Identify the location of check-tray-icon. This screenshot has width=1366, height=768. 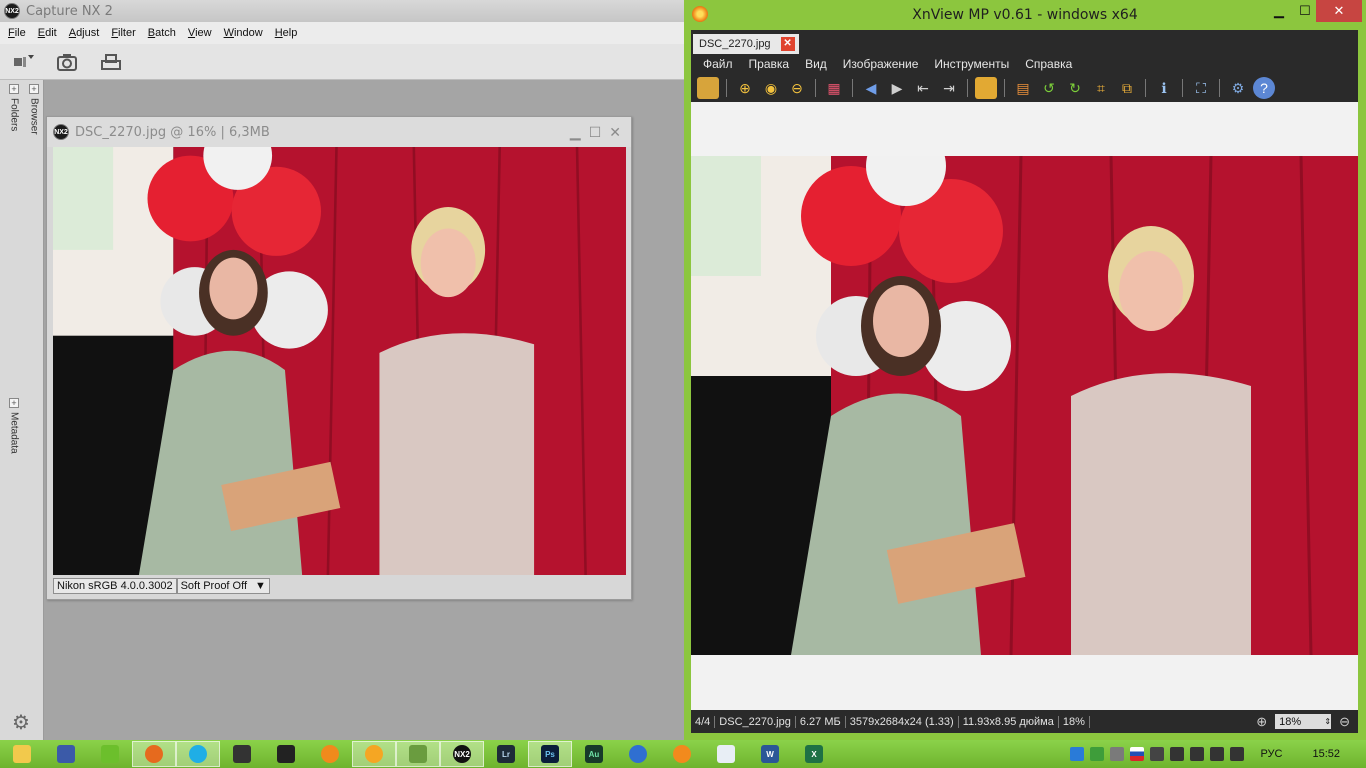
(1097, 754).